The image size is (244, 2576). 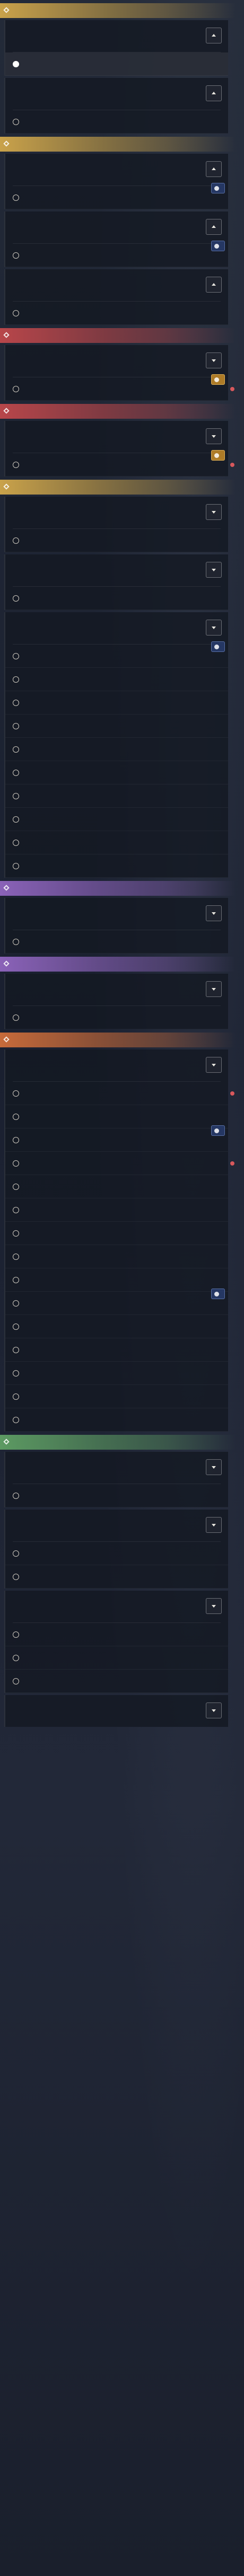 I want to click on quest-title, so click(x=108, y=222).